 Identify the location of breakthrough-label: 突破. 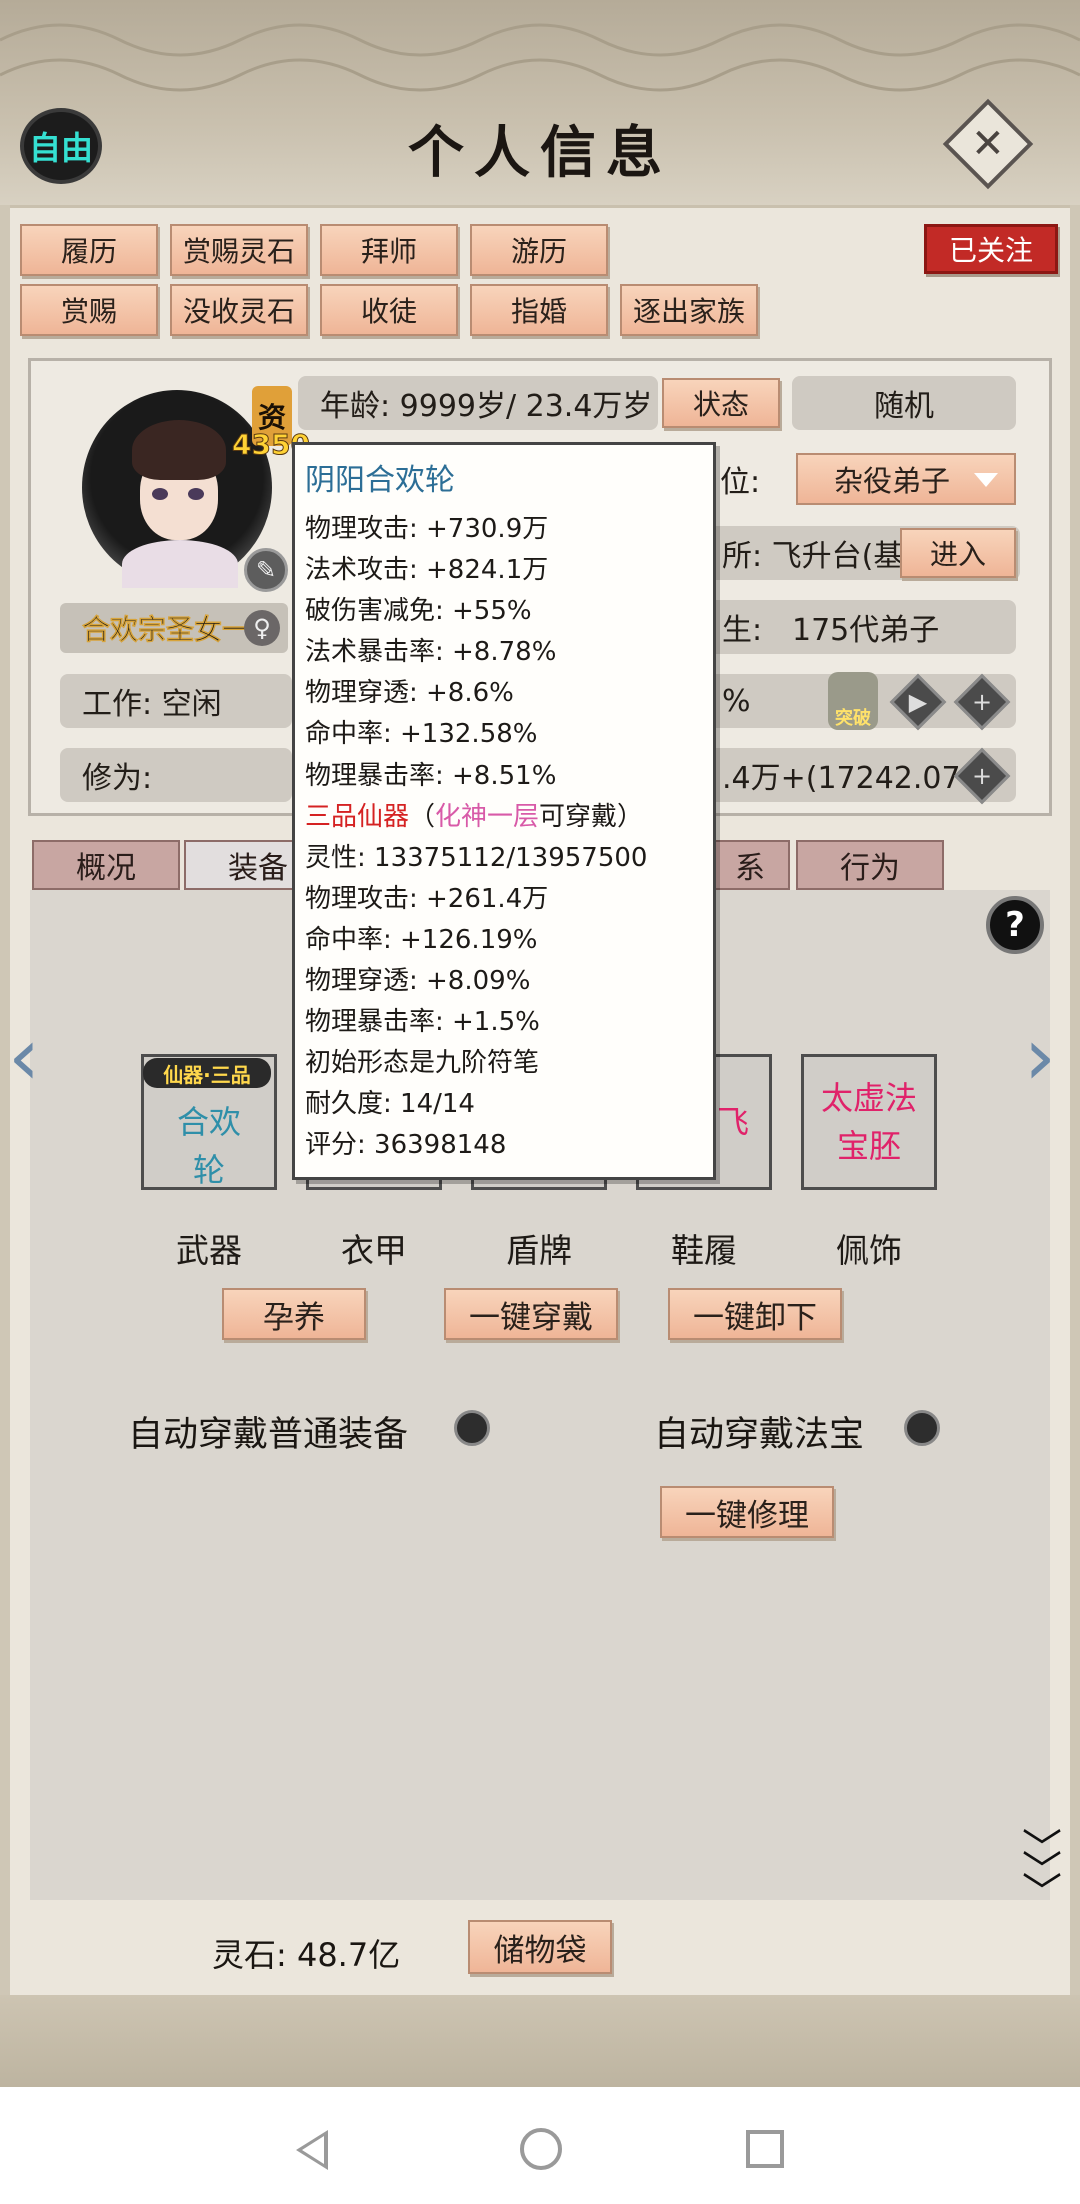
(853, 718).